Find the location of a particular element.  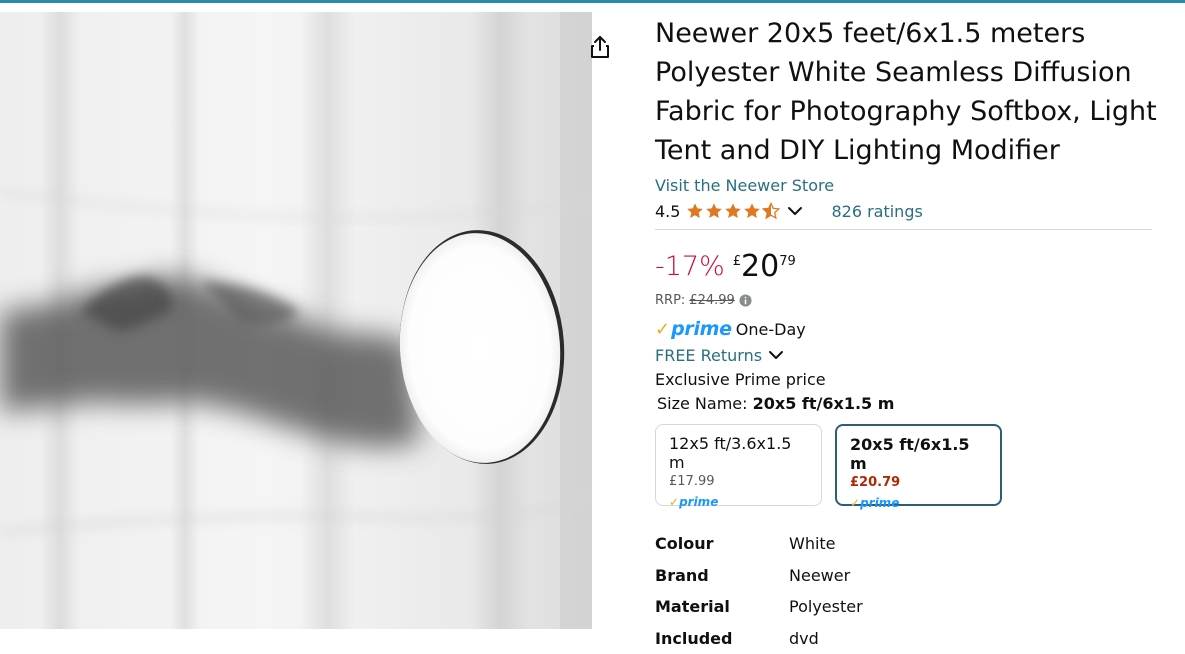

size-name-value: 20x5 ft/6x1.5 m is located at coordinates (824, 403).